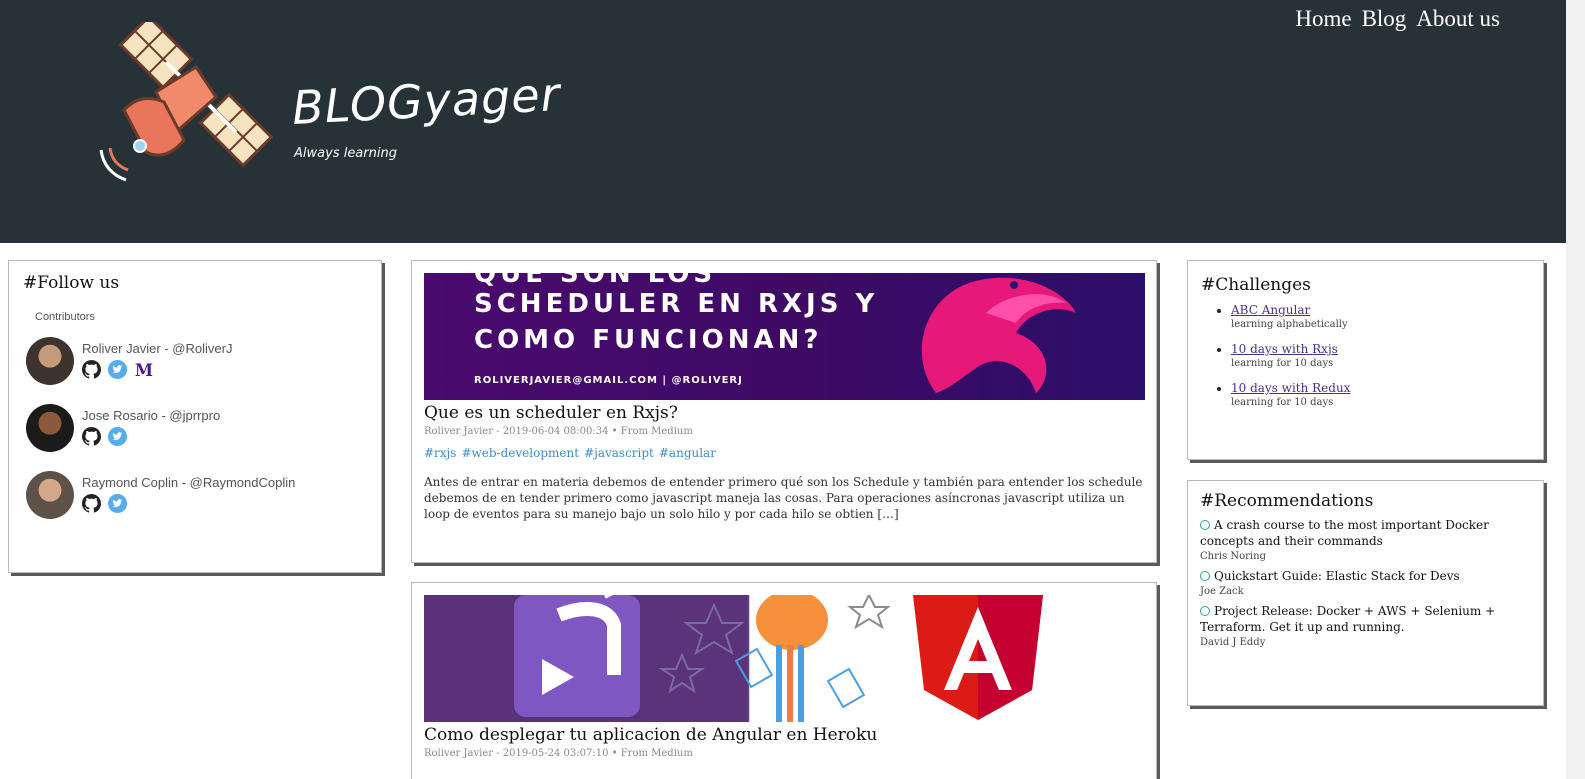 The image size is (1585, 779). What do you see at coordinates (619, 453) in the screenshot?
I see `tag-link: #javascript` at bounding box center [619, 453].